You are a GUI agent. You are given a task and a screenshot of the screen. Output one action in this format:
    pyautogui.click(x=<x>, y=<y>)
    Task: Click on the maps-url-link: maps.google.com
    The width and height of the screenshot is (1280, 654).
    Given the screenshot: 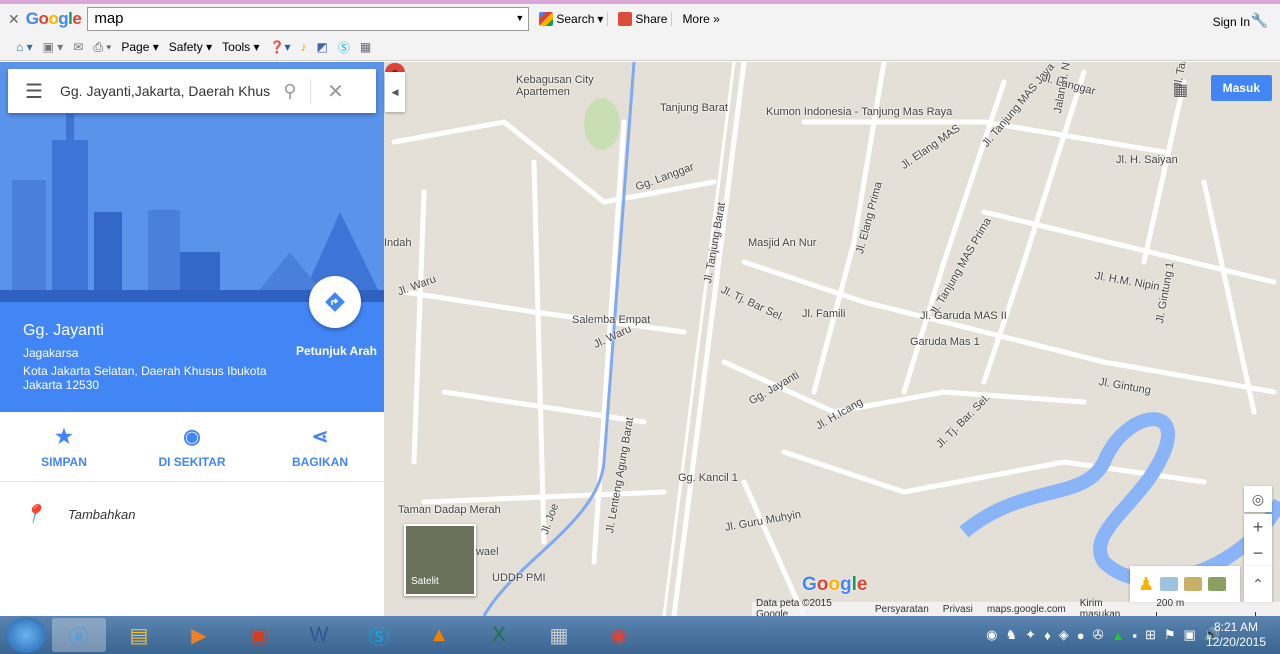 What is the action you would take?
    pyautogui.click(x=1026, y=609)
    